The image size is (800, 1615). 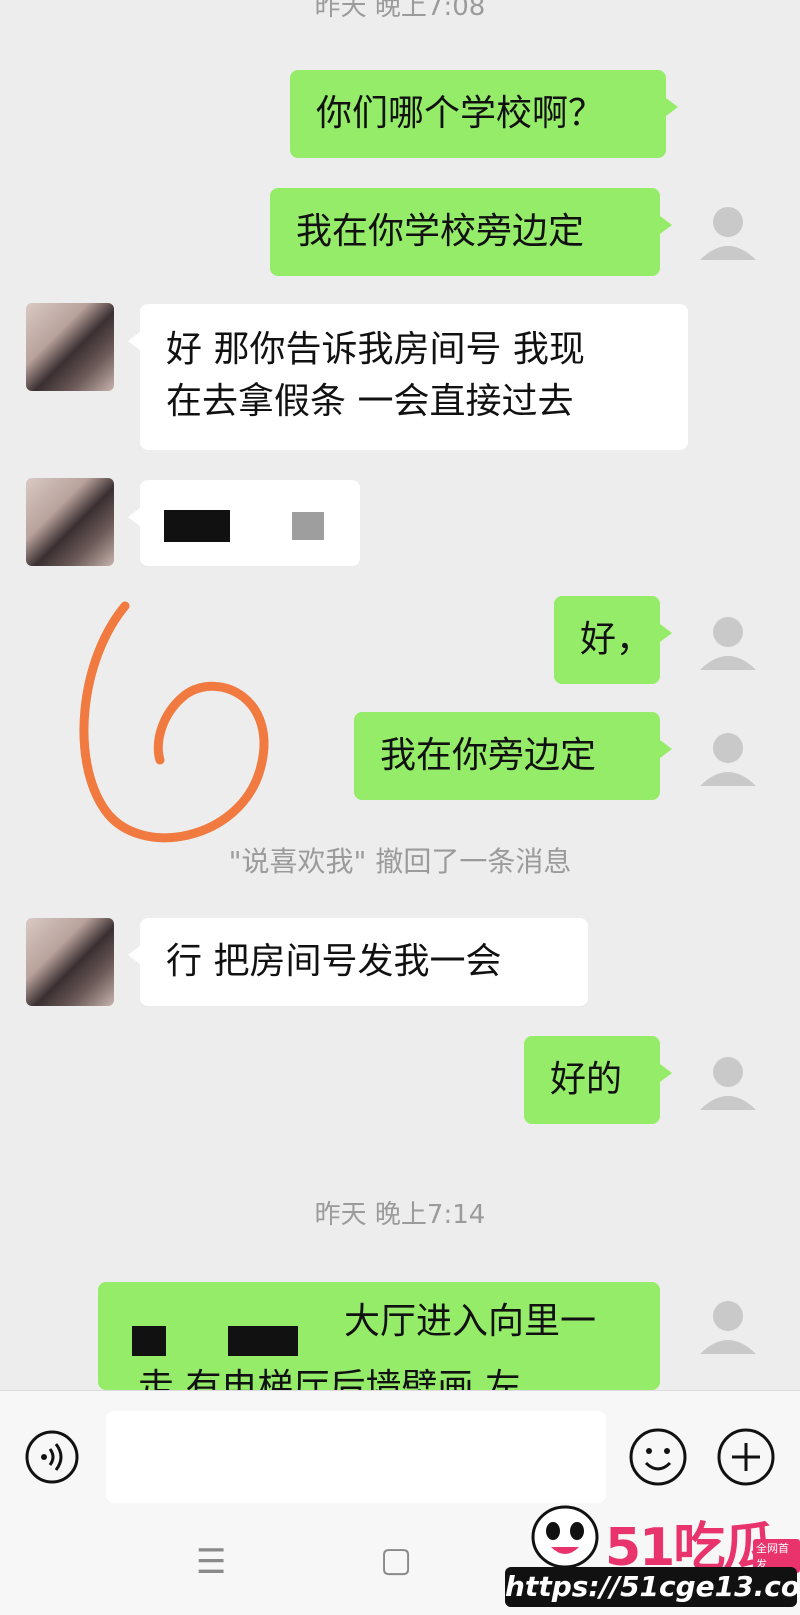 I want to click on partial-message-line: 走 有电梯厅后墙壁画 左, so click(x=329, y=1378).